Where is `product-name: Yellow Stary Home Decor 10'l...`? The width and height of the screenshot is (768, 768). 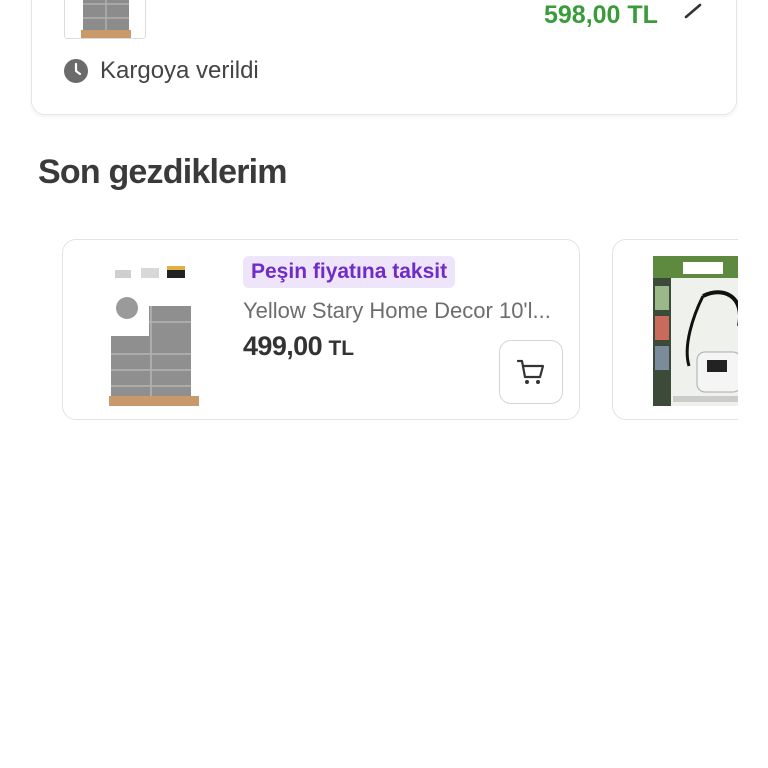 product-name: Yellow Stary Home Decor 10'l... is located at coordinates (403, 311).